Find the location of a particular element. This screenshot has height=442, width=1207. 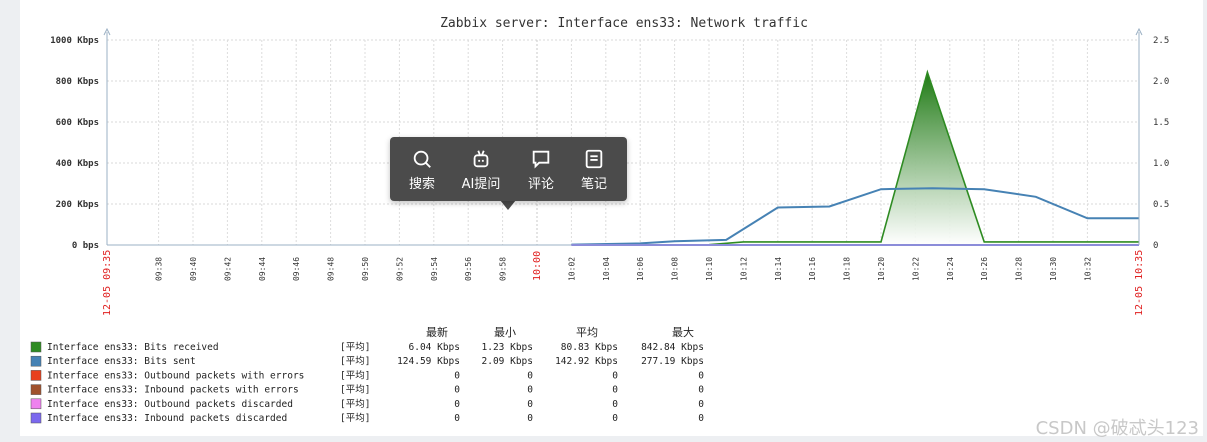

toolbar-pointer is located at coordinates (508, 205).